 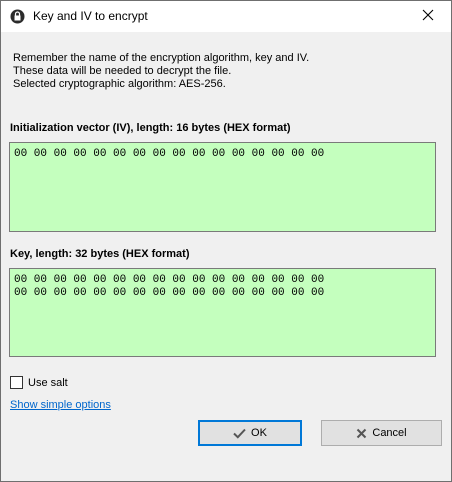 What do you see at coordinates (48, 382) in the screenshot?
I see `use-salt-label: Use salt` at bounding box center [48, 382].